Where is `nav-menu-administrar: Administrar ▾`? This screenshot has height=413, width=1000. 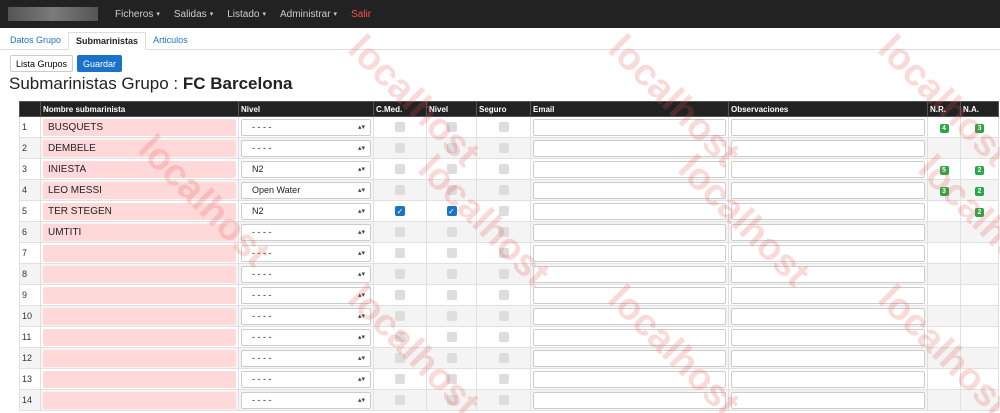 nav-menu-administrar: Administrar ▾ is located at coordinates (308, 14).